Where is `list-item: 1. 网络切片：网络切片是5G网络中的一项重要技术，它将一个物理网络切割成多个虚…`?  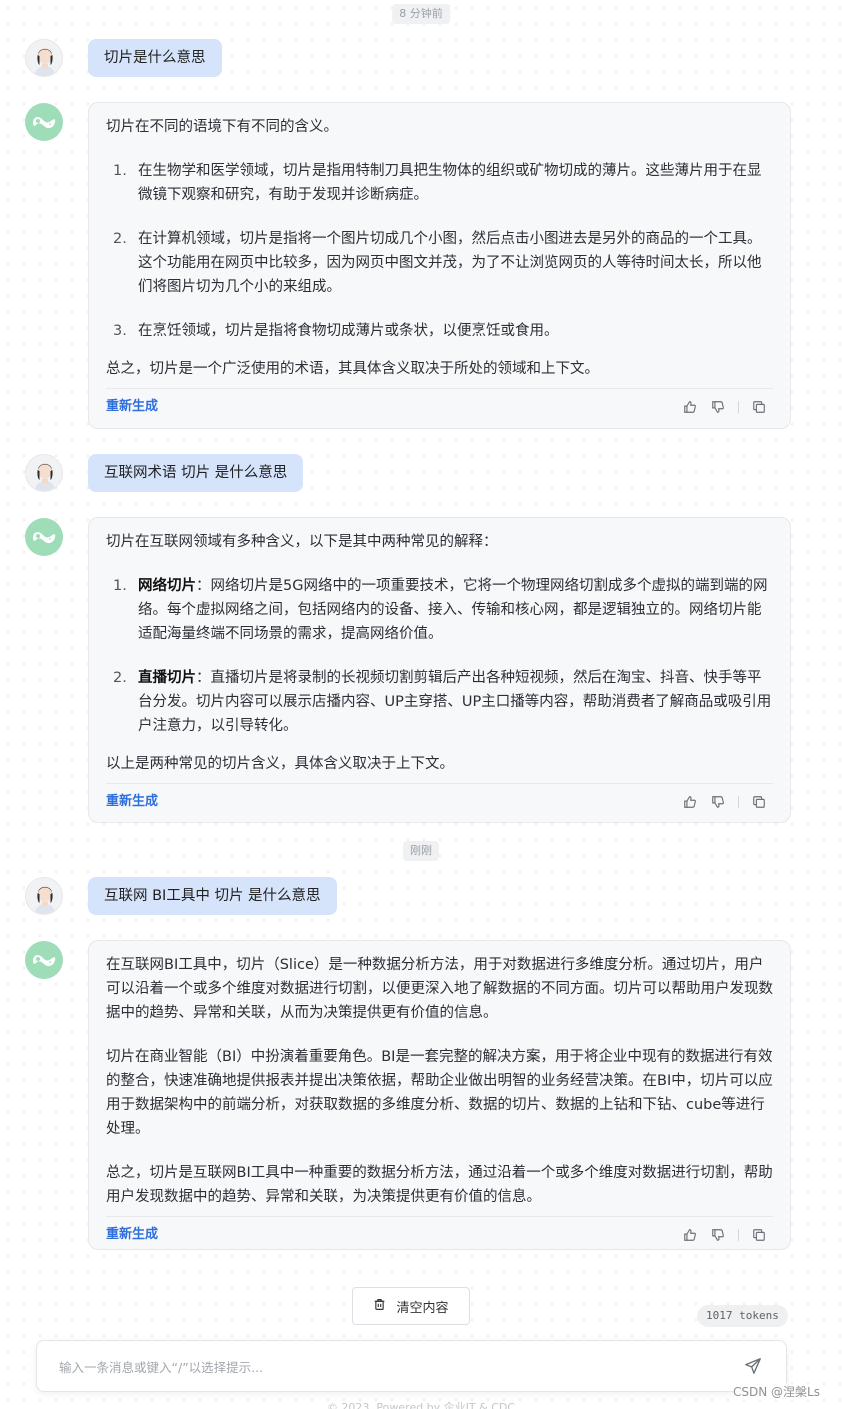 list-item: 1. 网络切片：网络切片是5G网络中的一项重要技术，它将一个物理网络切割成多个虚… is located at coordinates (439, 610).